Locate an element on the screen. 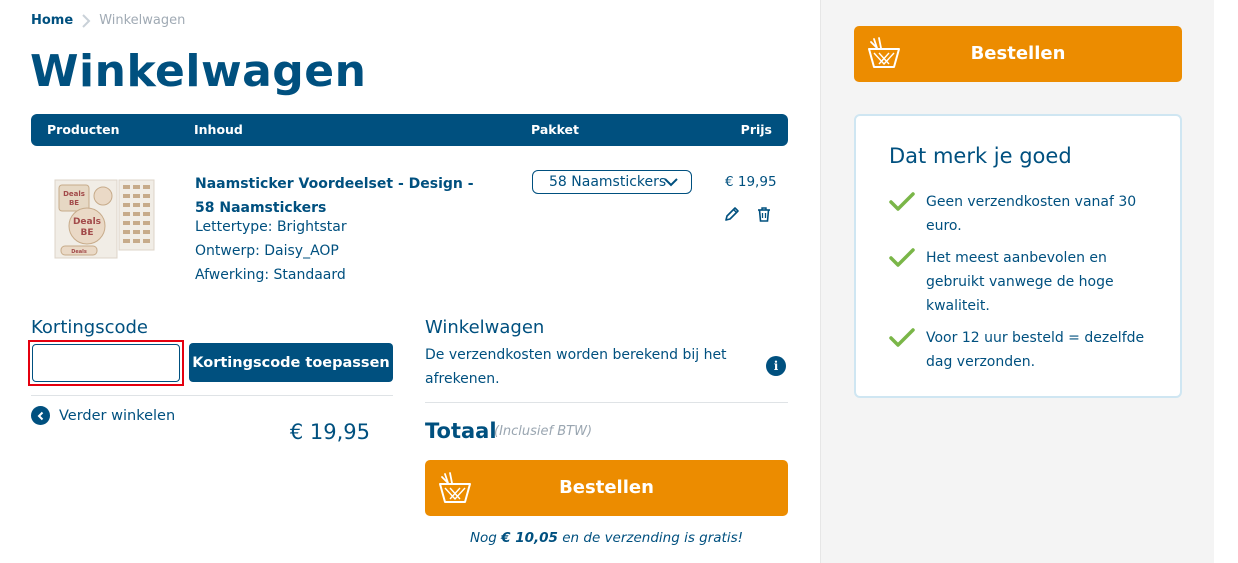 This screenshot has width=1238, height=563. sidebar-order-button: Bestellen is located at coordinates (1018, 54).